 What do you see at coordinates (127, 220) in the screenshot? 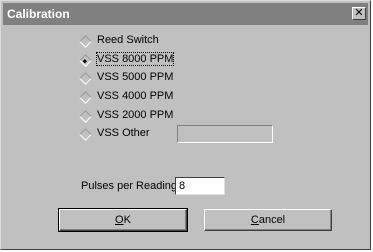
I see `ok-label: K` at bounding box center [127, 220].